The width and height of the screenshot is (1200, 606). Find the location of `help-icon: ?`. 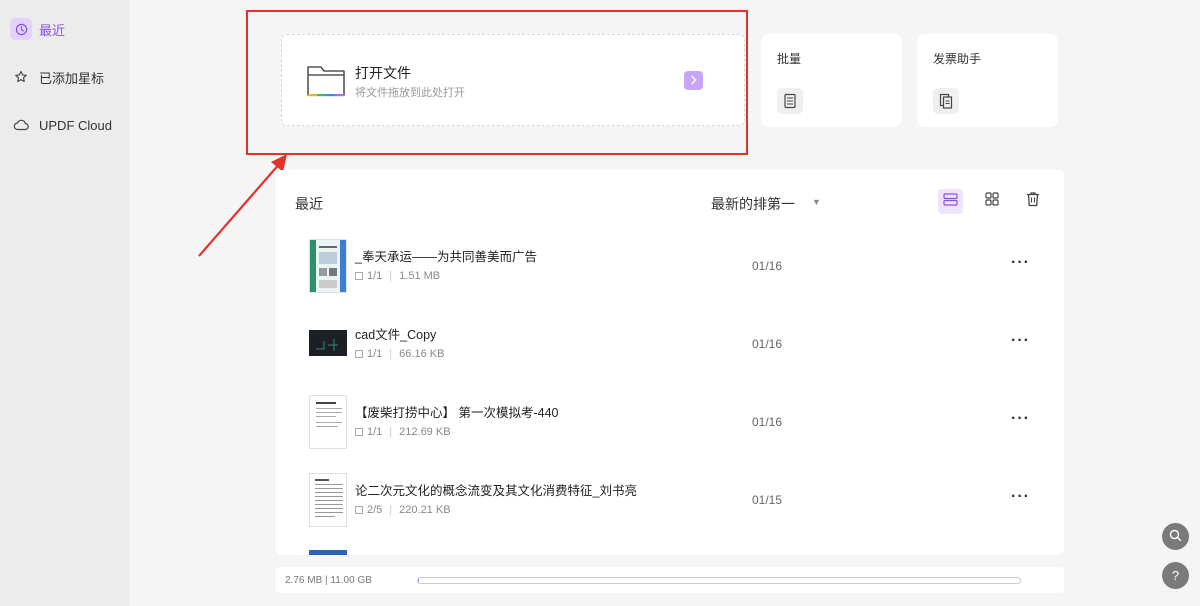

help-icon: ? is located at coordinates (1175, 575).